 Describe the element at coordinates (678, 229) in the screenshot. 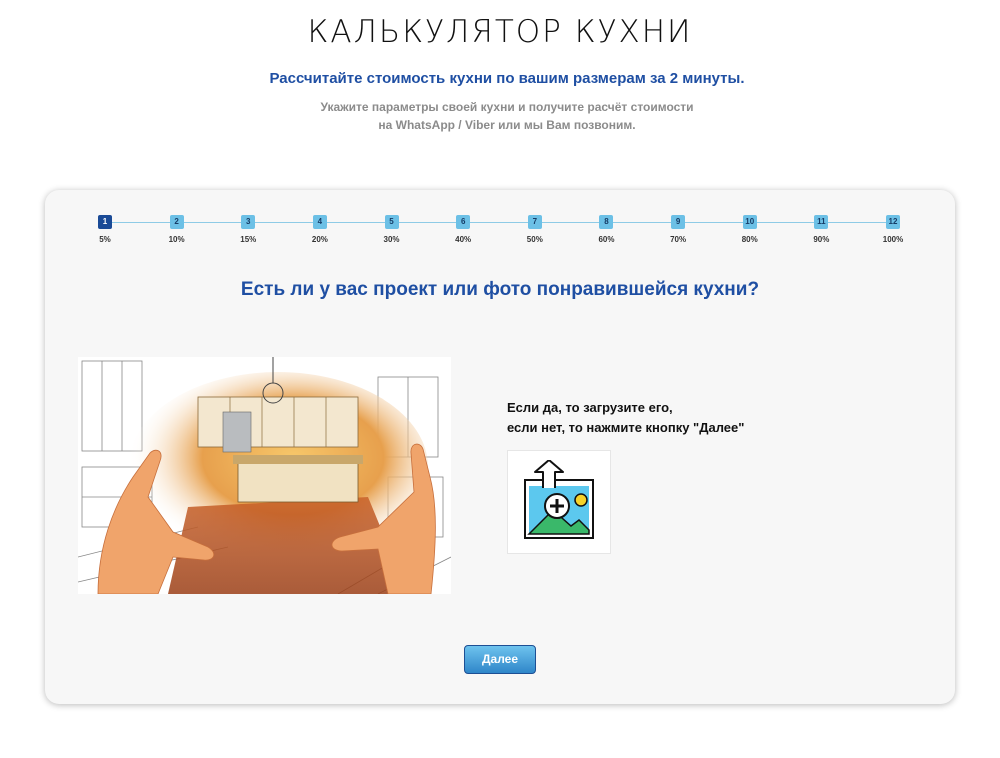

I see `progress-step: 9 70%` at that location.